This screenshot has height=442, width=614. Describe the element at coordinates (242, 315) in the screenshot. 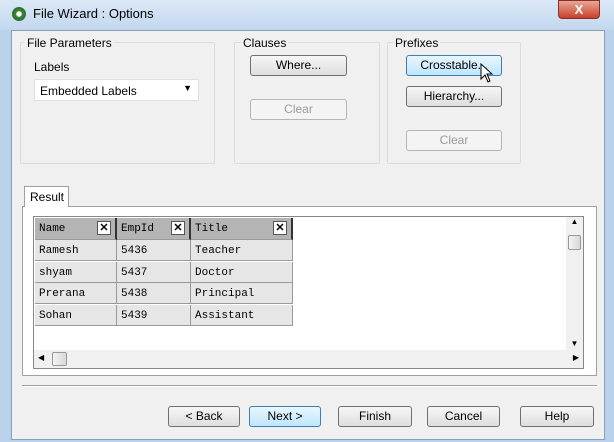

I see `table-cell: Assistant` at that location.